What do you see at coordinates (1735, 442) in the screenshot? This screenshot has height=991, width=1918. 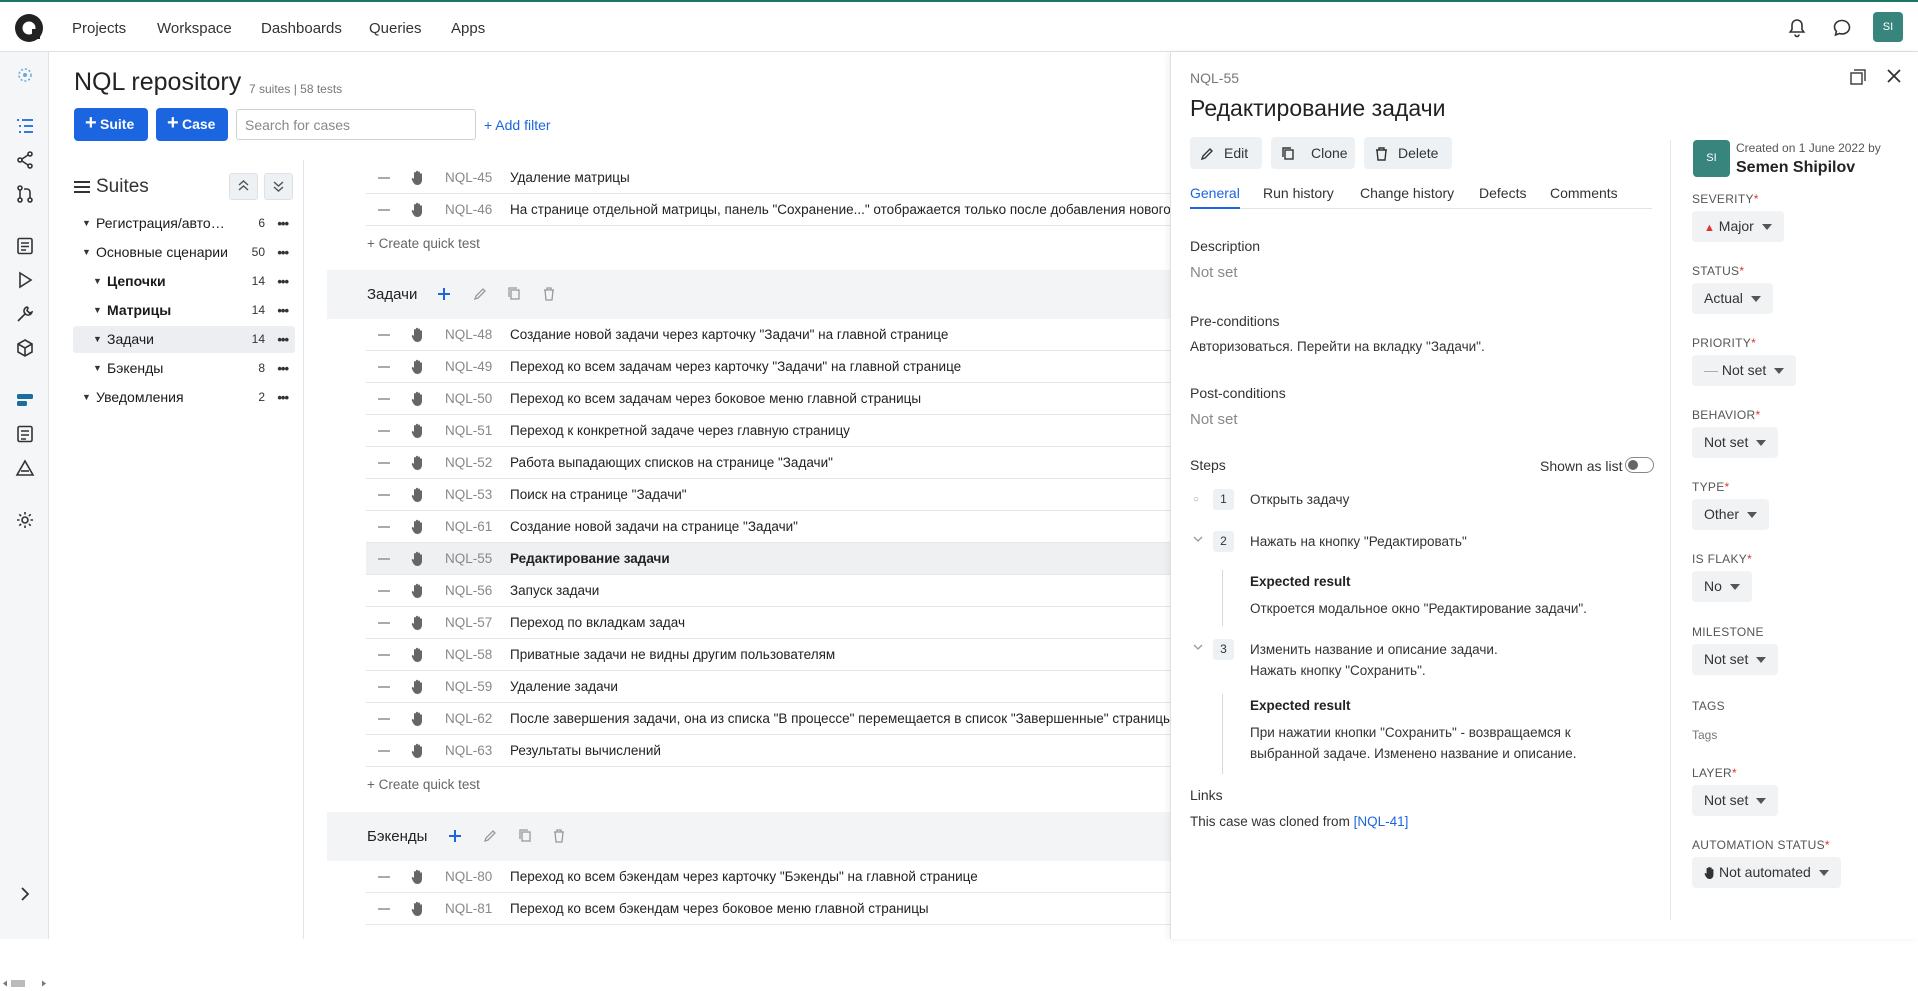 I see `behavior-select: Not set` at bounding box center [1735, 442].